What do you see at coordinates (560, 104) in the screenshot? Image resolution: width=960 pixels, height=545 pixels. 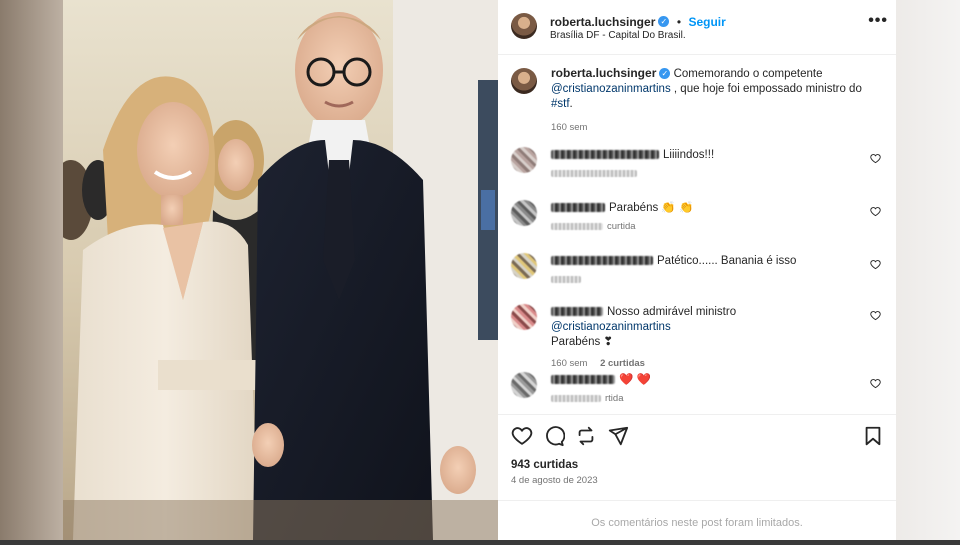 I see `caption-hashtag-link: #stf` at bounding box center [560, 104].